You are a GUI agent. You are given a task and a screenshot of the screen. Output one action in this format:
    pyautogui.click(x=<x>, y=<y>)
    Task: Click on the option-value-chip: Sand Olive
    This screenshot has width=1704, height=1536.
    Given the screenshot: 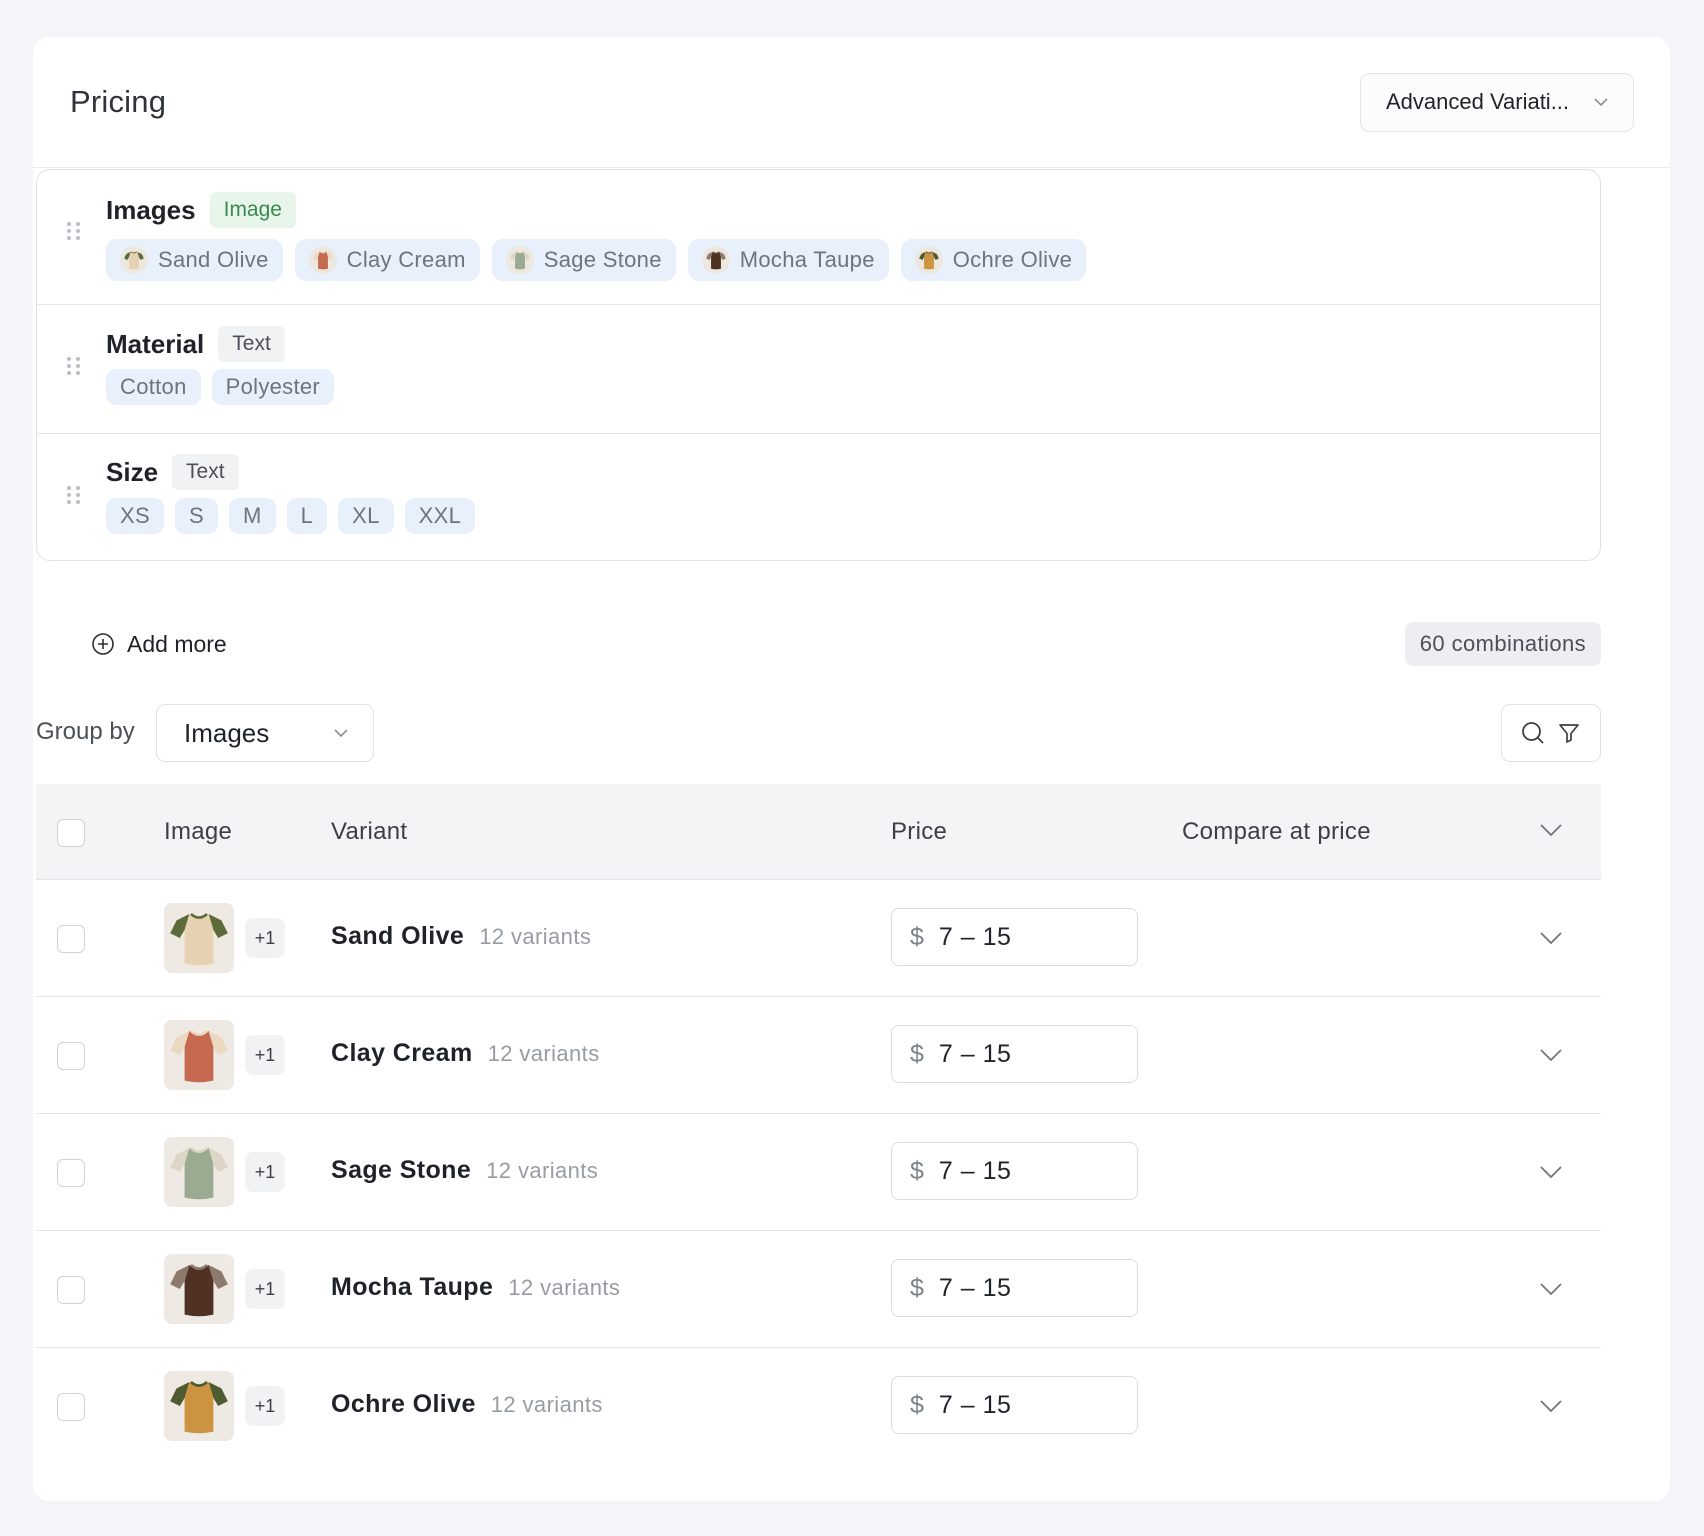 What is the action you would take?
    pyautogui.click(x=194, y=260)
    